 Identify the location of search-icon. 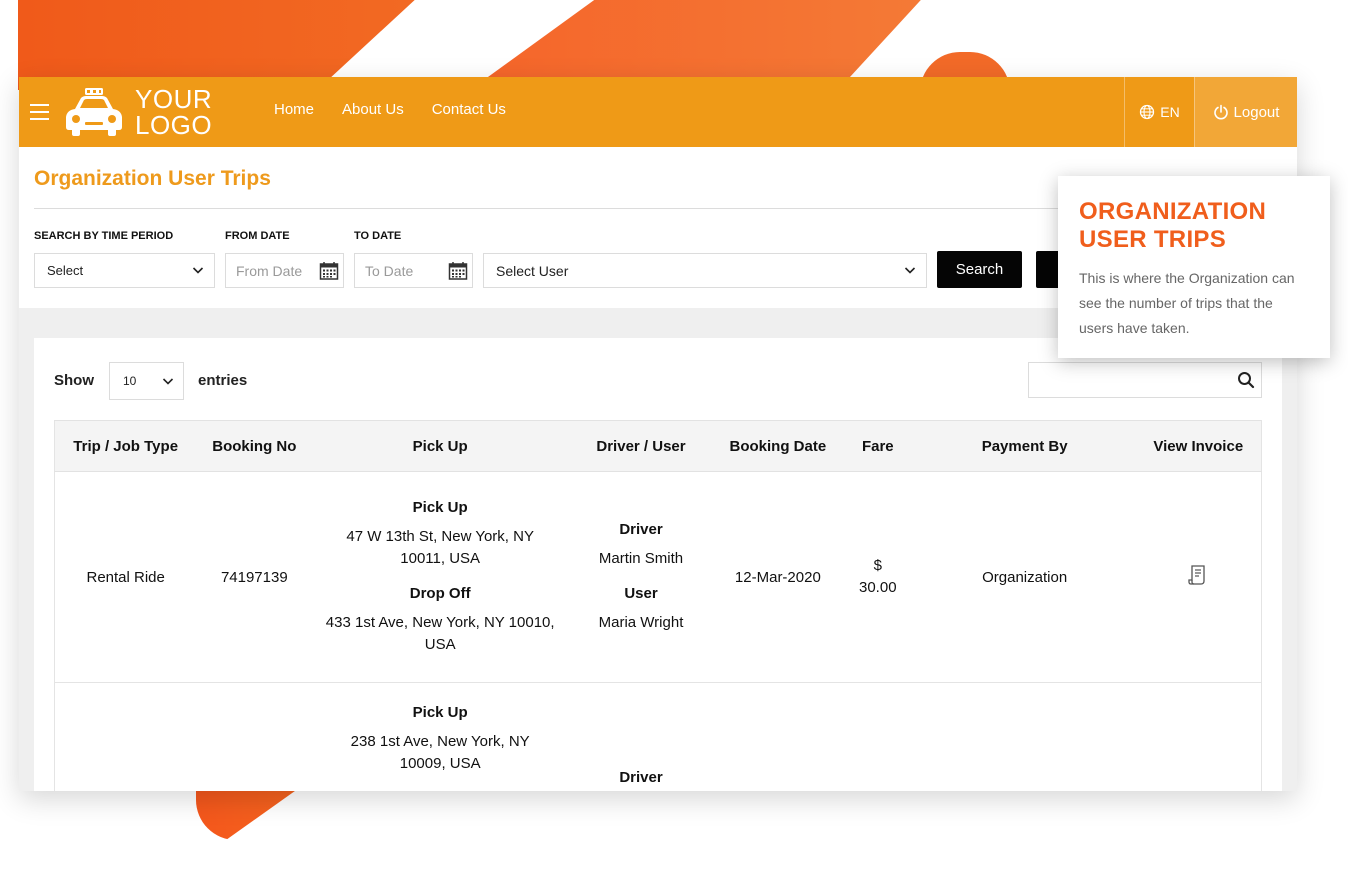
(1246, 380).